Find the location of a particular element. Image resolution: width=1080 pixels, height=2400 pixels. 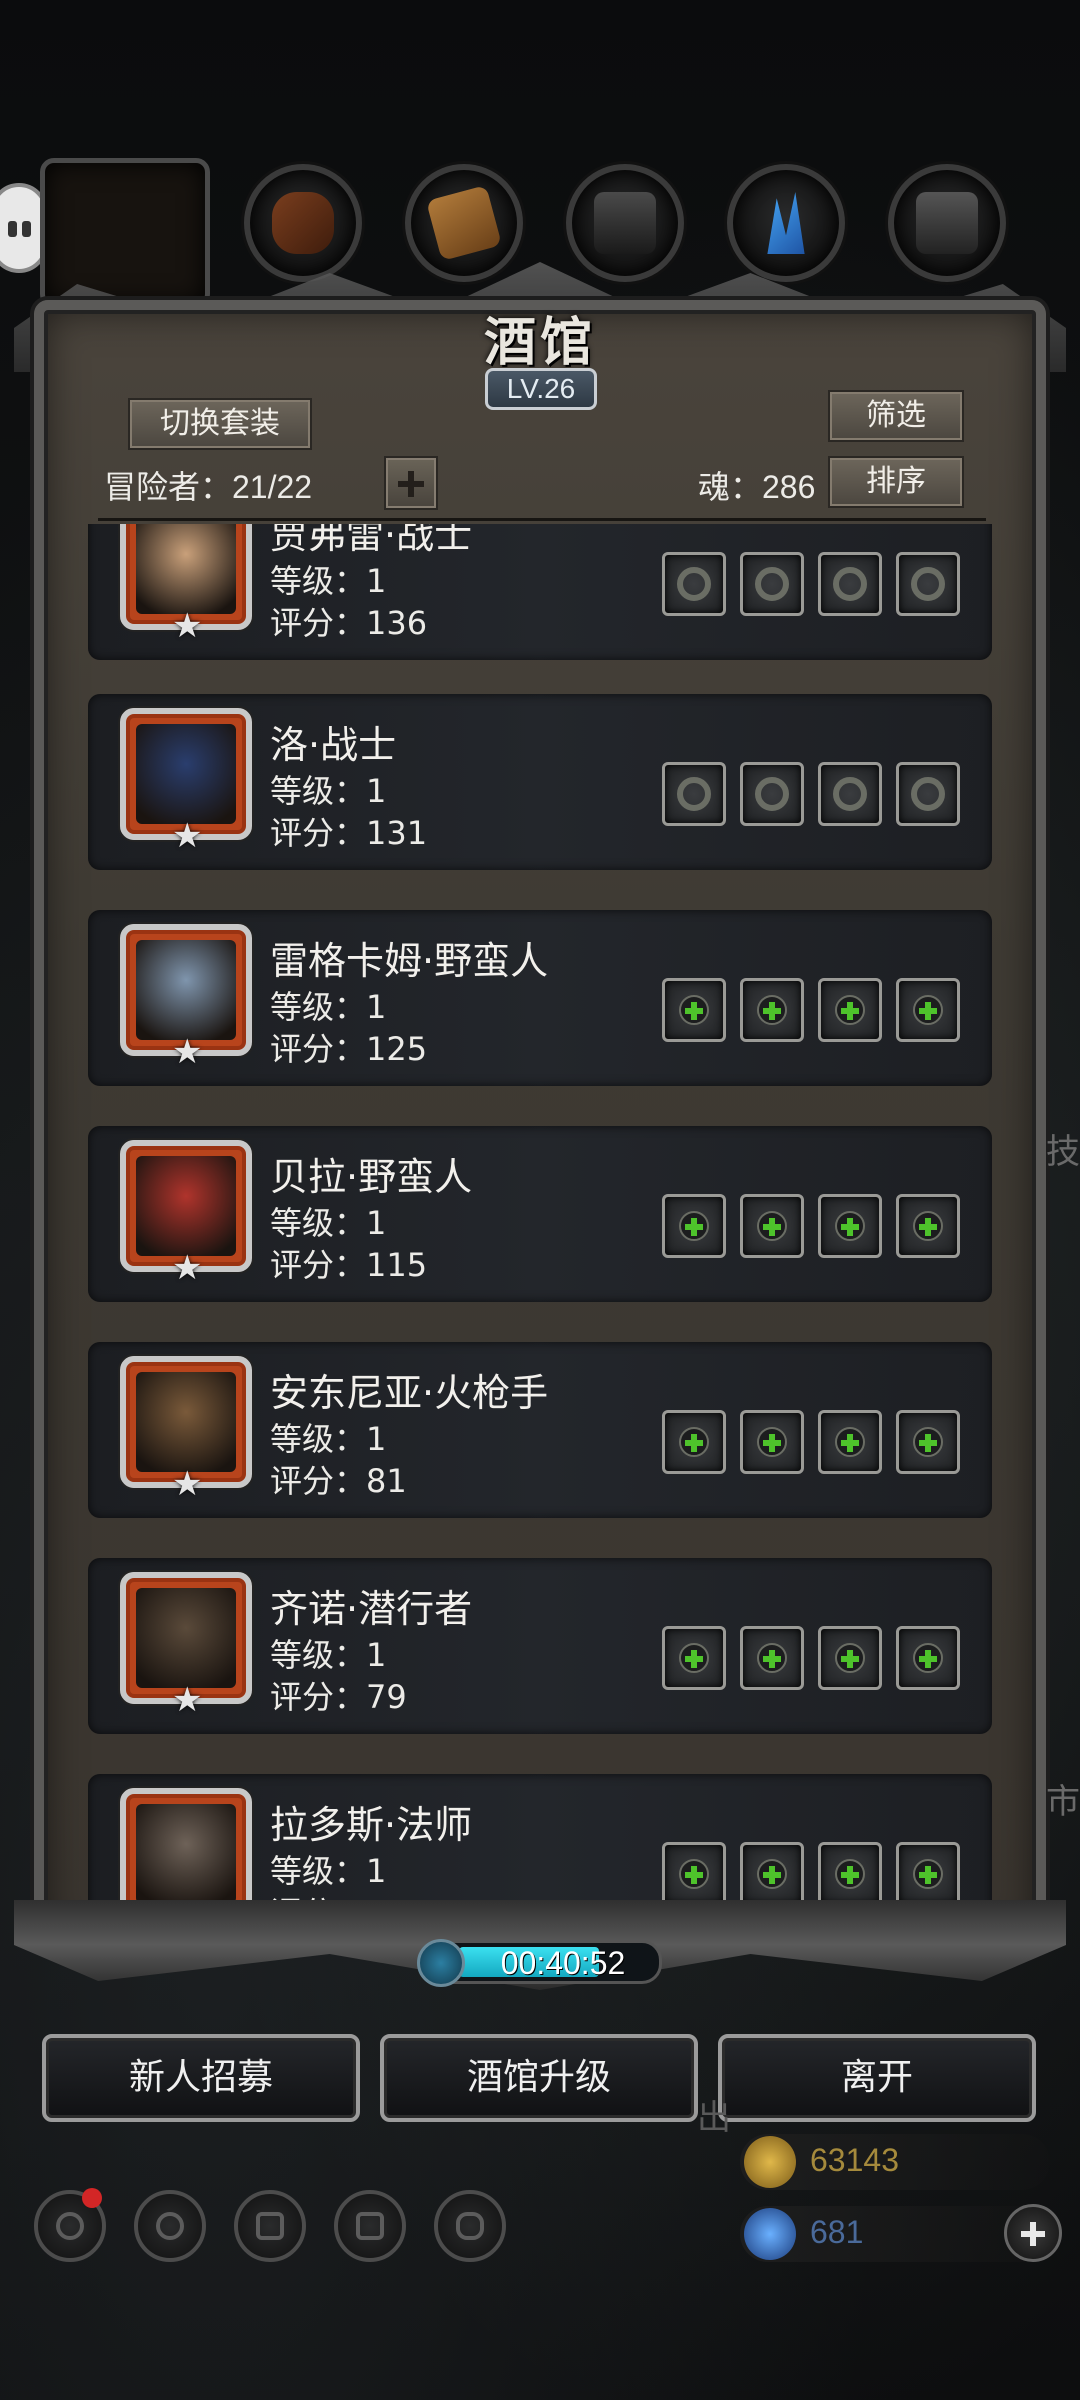

upgrade-tavern-button: 酒馆升级 is located at coordinates (539, 2078).